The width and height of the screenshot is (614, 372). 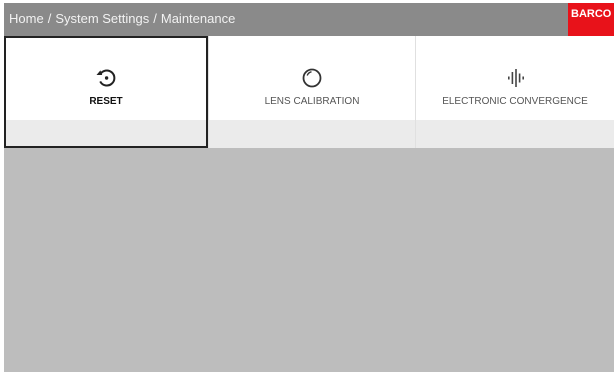 What do you see at coordinates (311, 92) in the screenshot?
I see `lens-calibration-tile: LENS CALIBRATION` at bounding box center [311, 92].